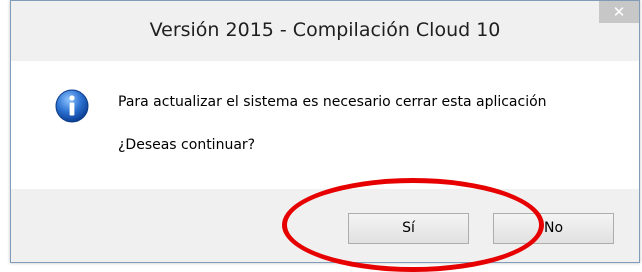 Image resolution: width=642 pixels, height=272 pixels. What do you see at coordinates (553, 228) in the screenshot?
I see `no-button: No` at bounding box center [553, 228].